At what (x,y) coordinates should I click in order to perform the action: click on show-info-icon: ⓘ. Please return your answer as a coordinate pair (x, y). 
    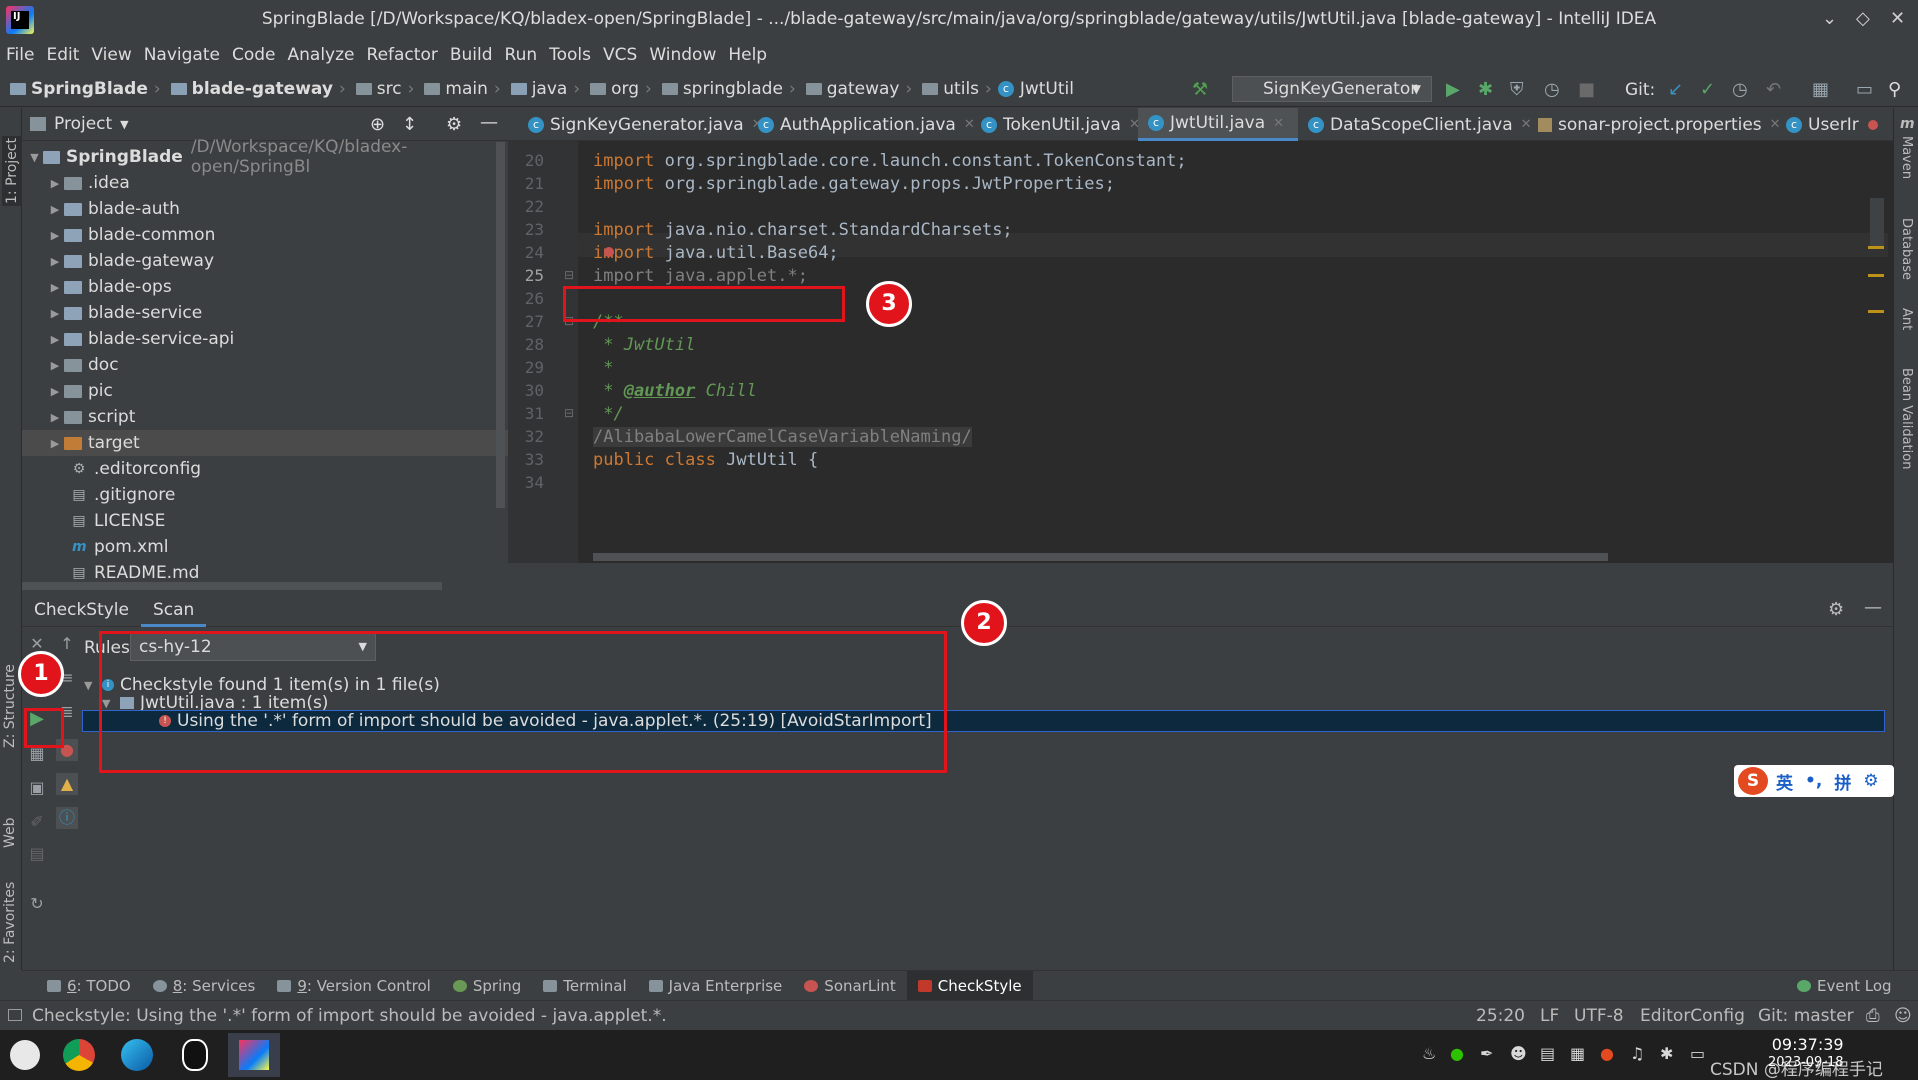
    Looking at the image, I should click on (67, 818).